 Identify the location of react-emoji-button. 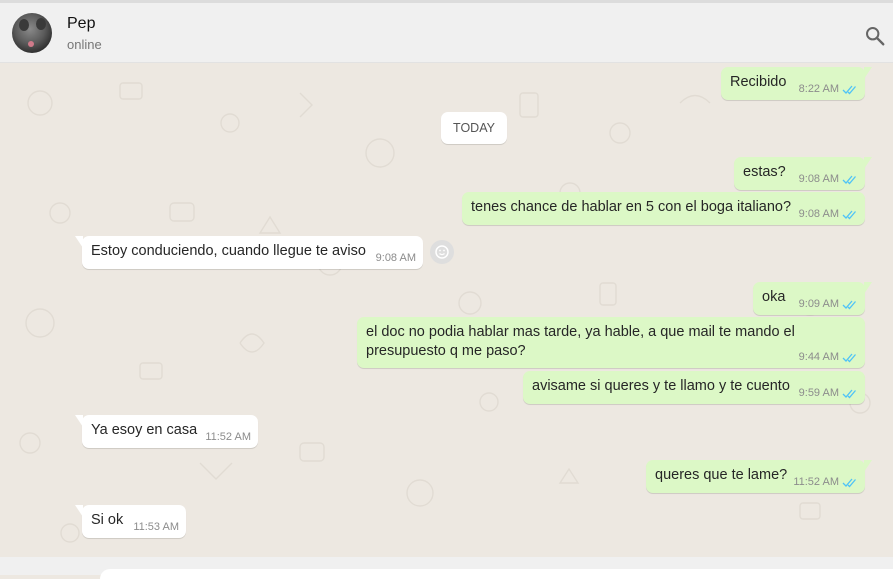
(442, 252).